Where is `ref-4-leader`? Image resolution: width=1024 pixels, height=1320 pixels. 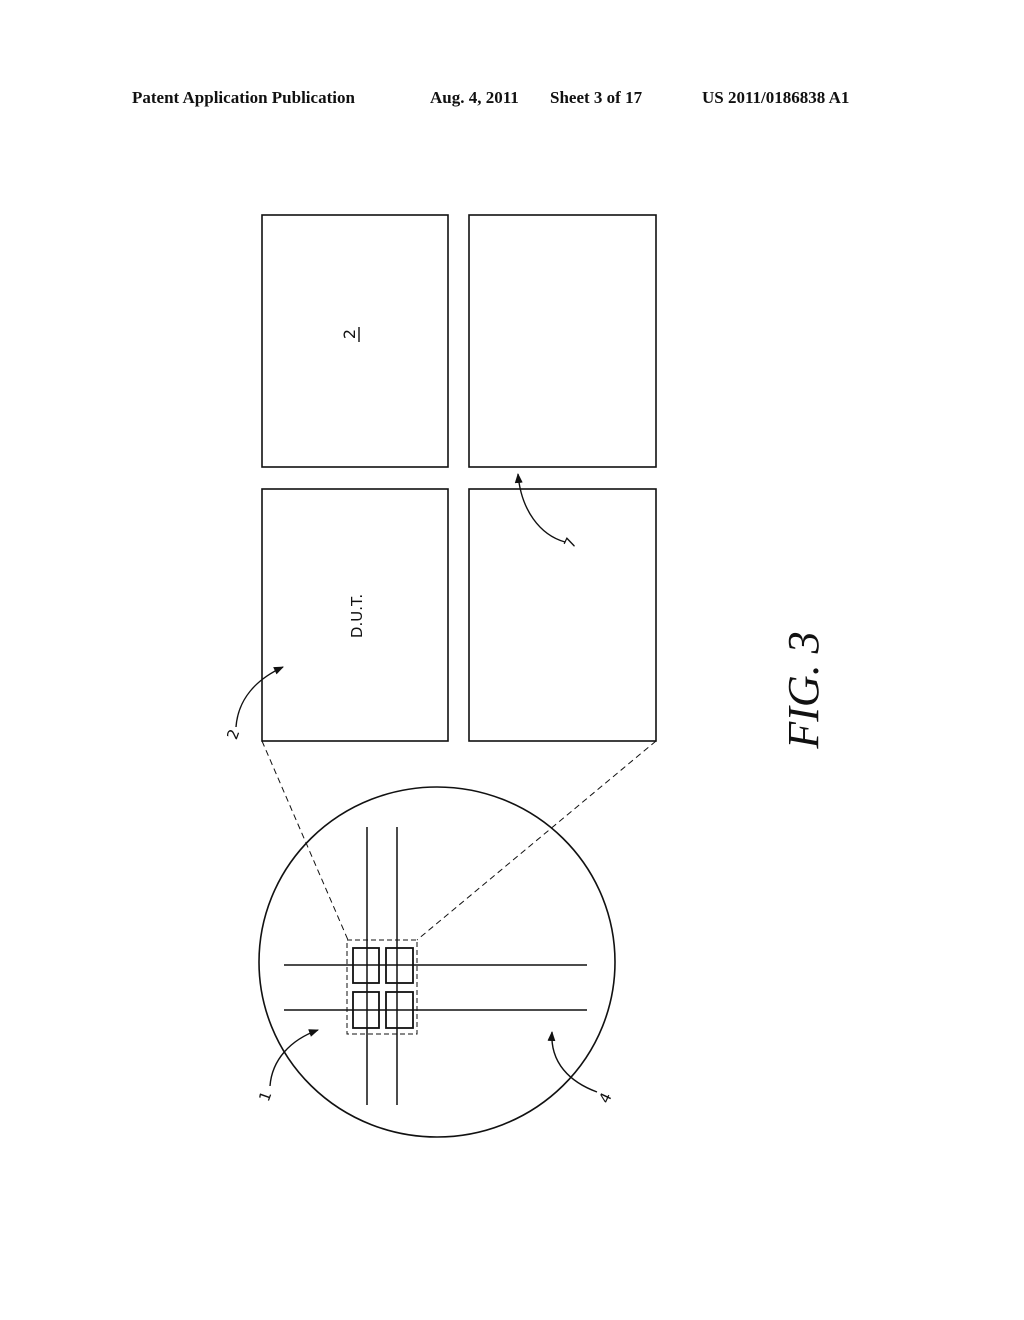 ref-4-leader is located at coordinates (572, 1062).